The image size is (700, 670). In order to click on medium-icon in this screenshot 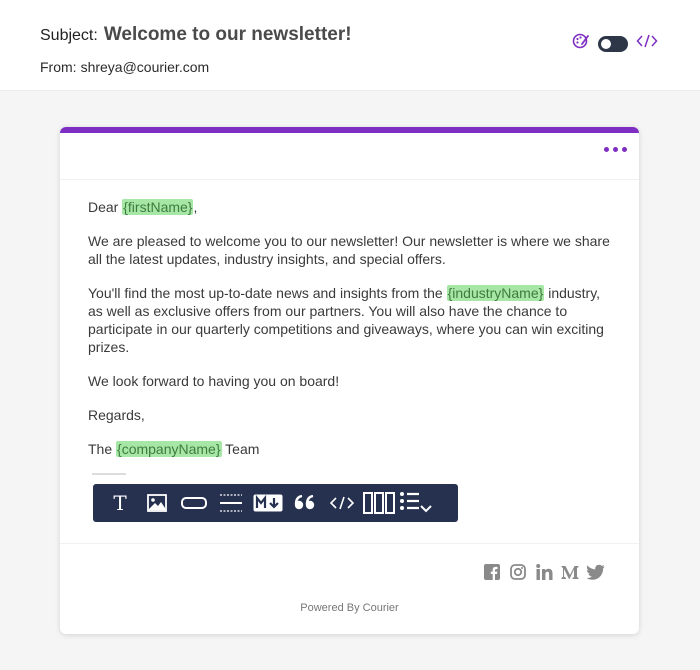, I will do `click(570, 572)`.